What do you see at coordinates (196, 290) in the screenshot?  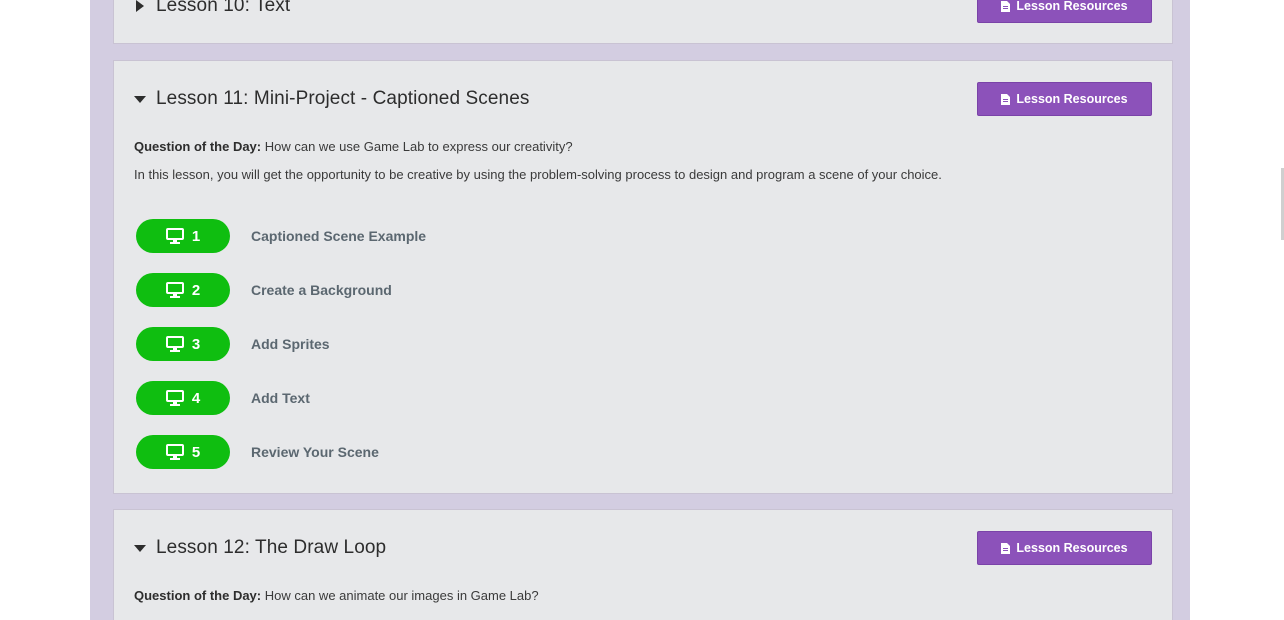 I see `level-number: 2` at bounding box center [196, 290].